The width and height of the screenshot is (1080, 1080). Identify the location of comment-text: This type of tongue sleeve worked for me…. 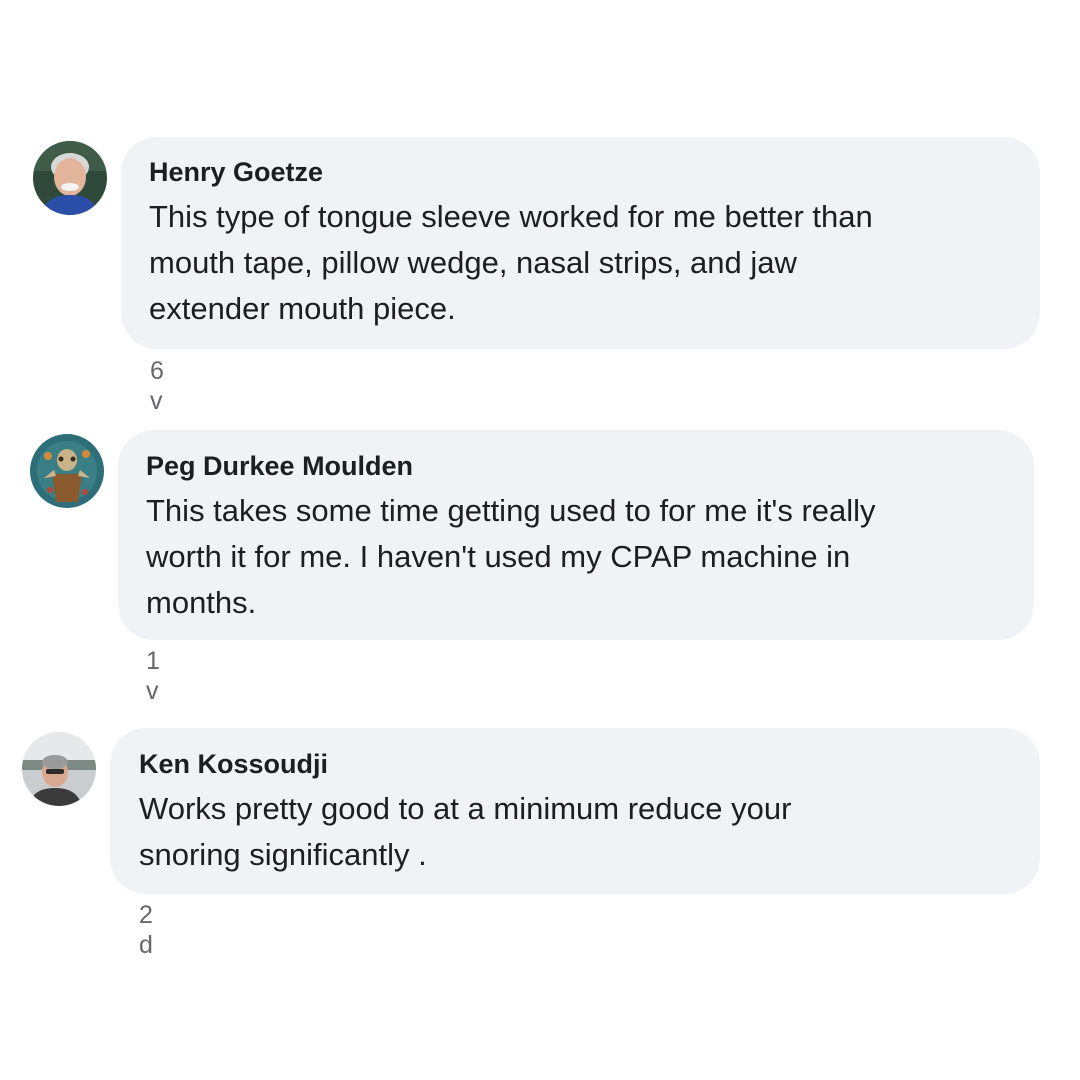
(511, 262).